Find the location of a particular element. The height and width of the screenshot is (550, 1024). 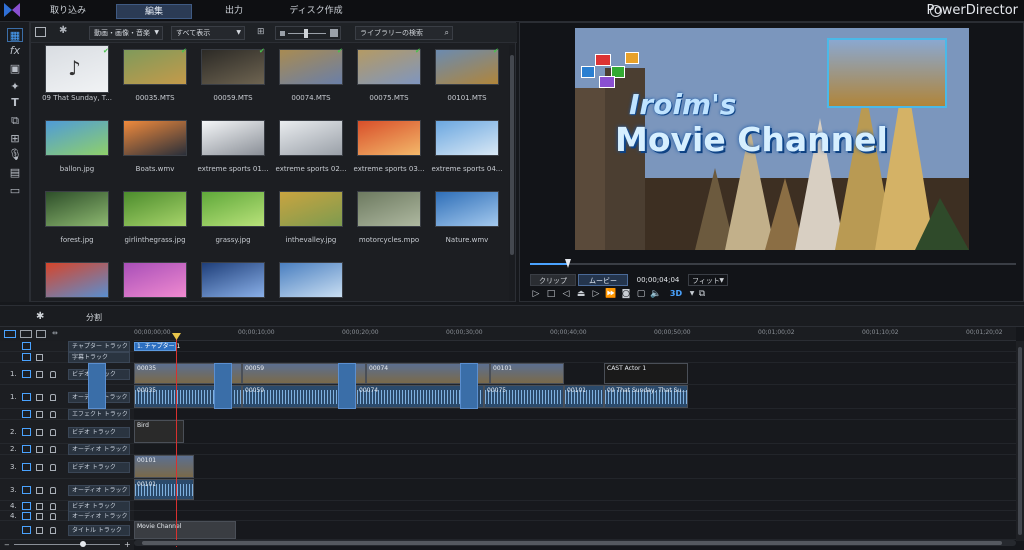

video-clip: 00101 is located at coordinates (164, 466).